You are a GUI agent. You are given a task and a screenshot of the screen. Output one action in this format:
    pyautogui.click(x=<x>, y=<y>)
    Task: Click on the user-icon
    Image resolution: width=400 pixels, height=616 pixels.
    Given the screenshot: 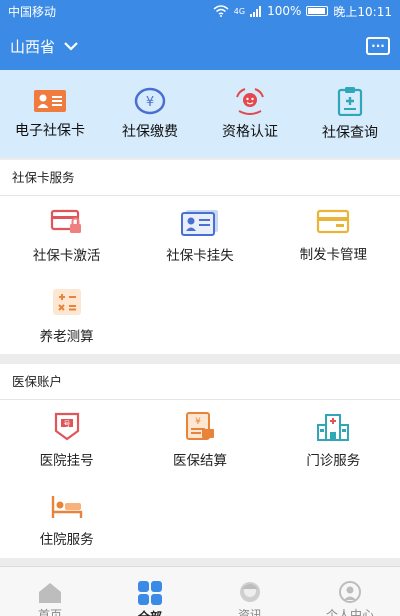 What is the action you would take?
    pyautogui.click(x=350, y=592)
    